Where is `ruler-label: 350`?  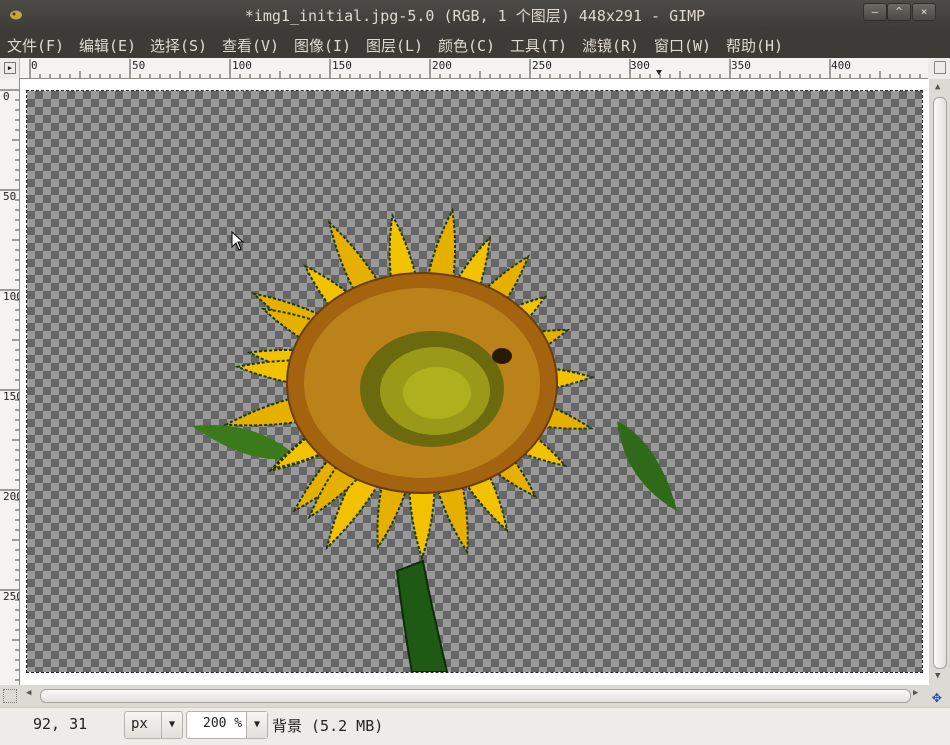
ruler-label: 350 is located at coordinates (741, 65).